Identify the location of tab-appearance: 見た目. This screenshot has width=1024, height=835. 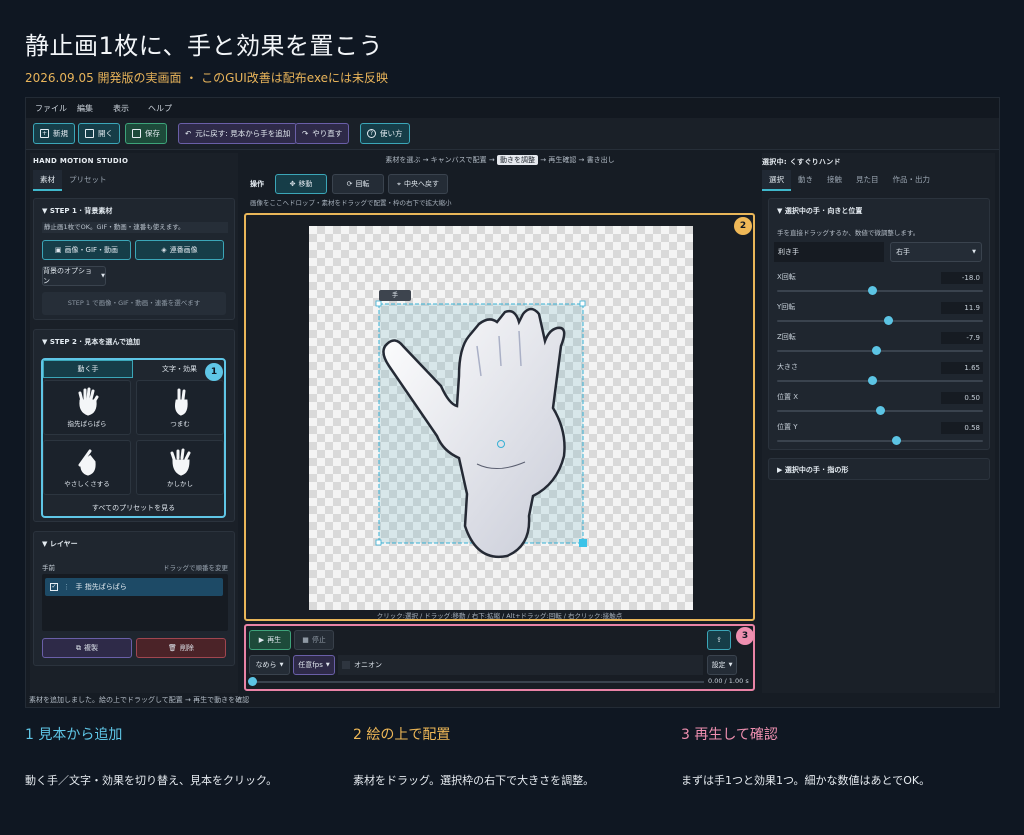
(867, 180).